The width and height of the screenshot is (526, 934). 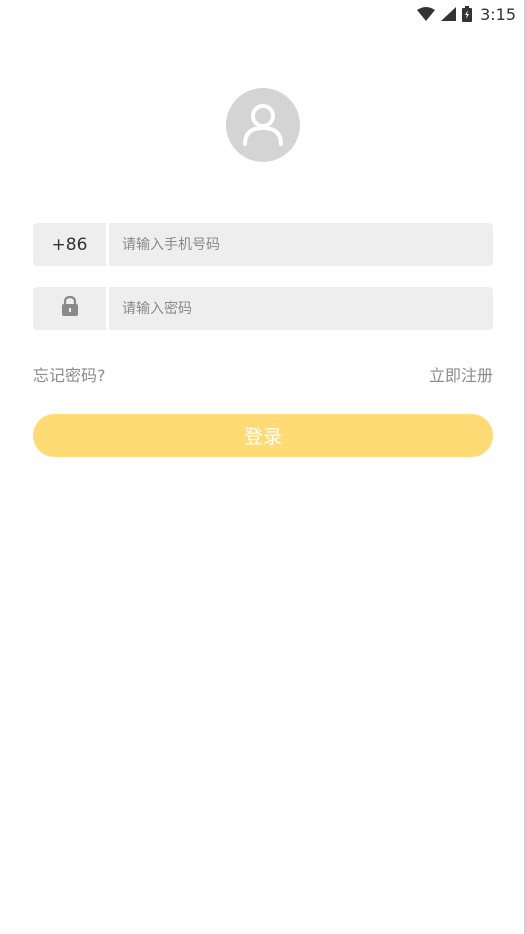 What do you see at coordinates (301, 308) in the screenshot?
I see `password-input` at bounding box center [301, 308].